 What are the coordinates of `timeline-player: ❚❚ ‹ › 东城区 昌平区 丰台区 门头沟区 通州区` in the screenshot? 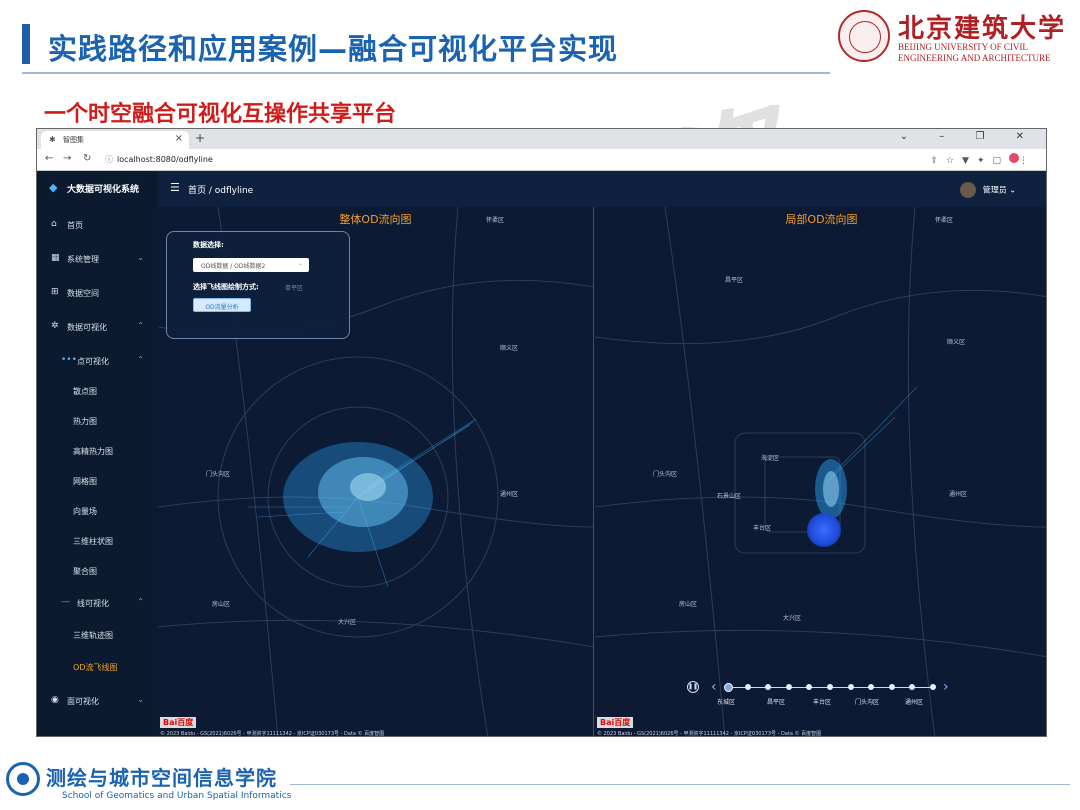 It's located at (822, 699).